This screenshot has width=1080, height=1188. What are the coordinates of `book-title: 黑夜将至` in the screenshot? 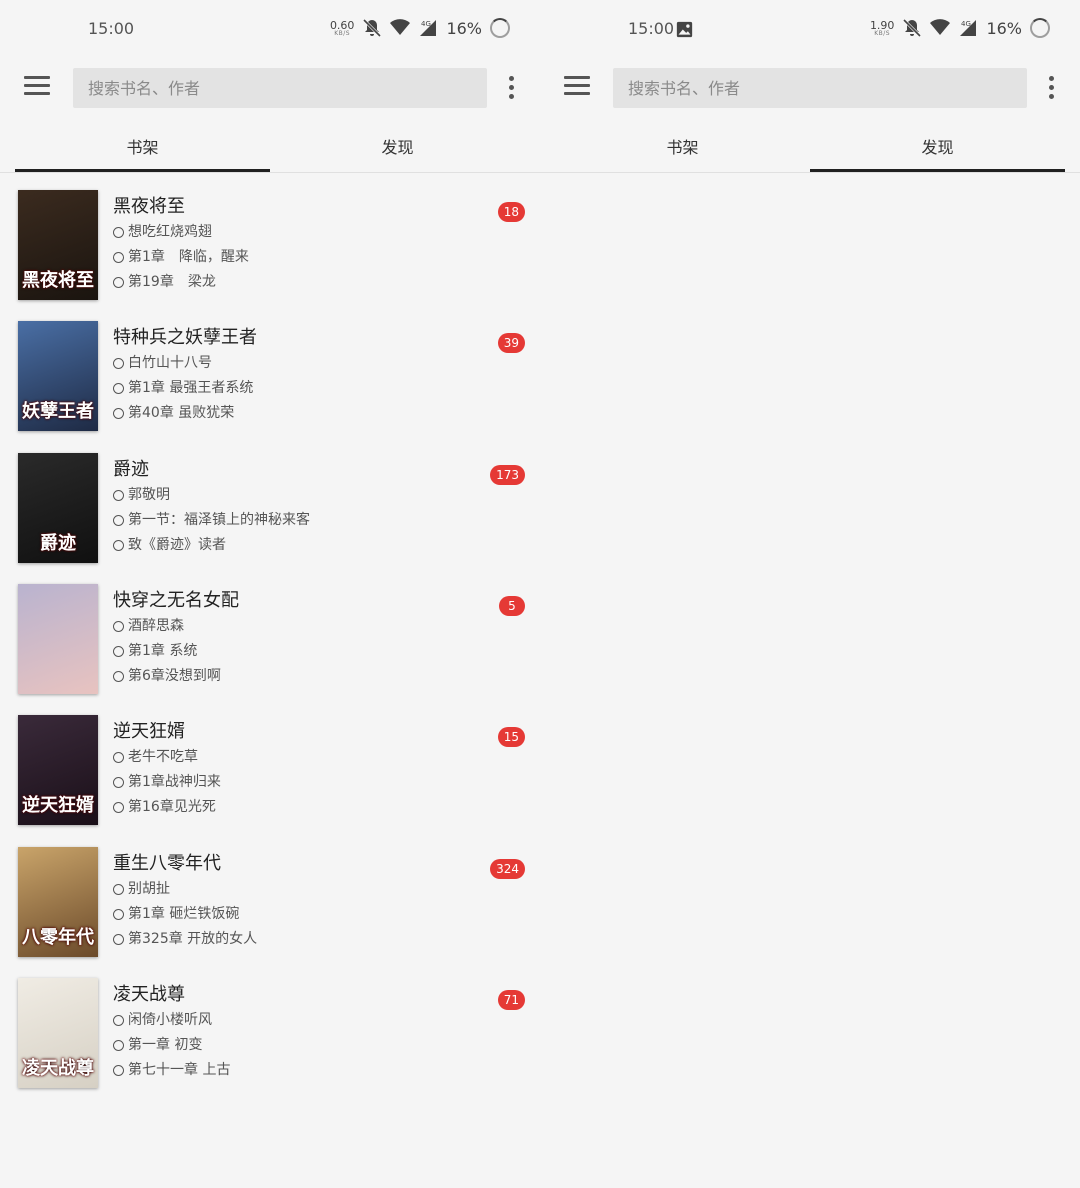 It's located at (149, 206).